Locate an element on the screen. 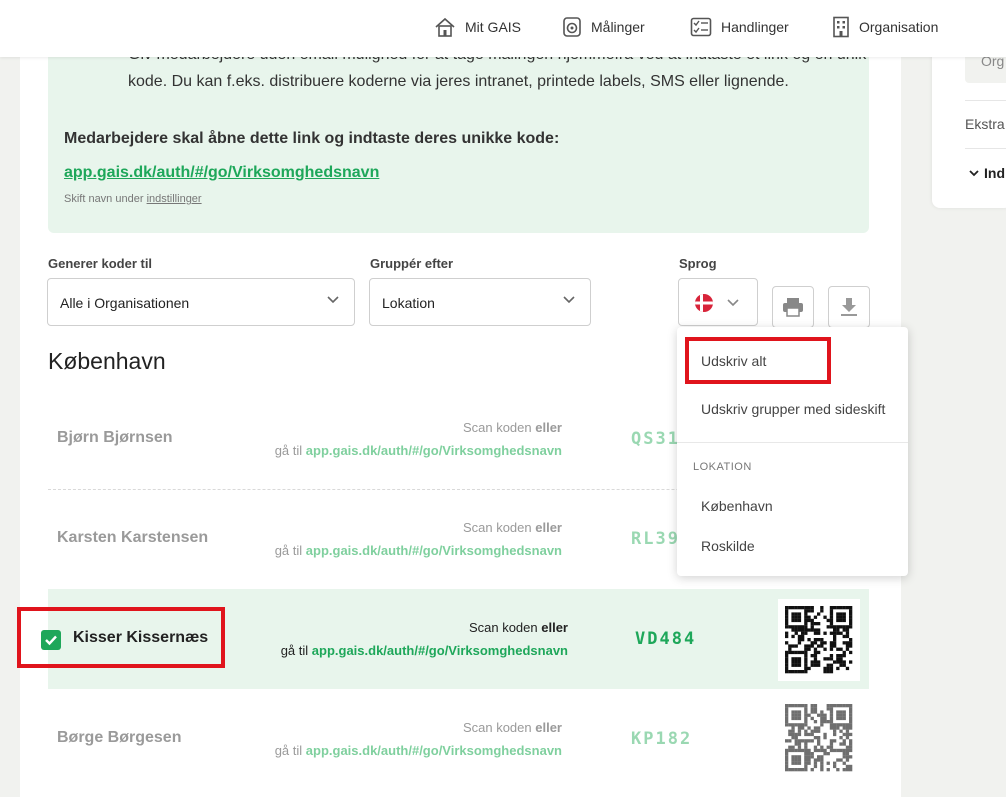 This screenshot has height=797, width=1006. menu-item-print-groups: Udskriv grupper med sideskift is located at coordinates (793, 409).